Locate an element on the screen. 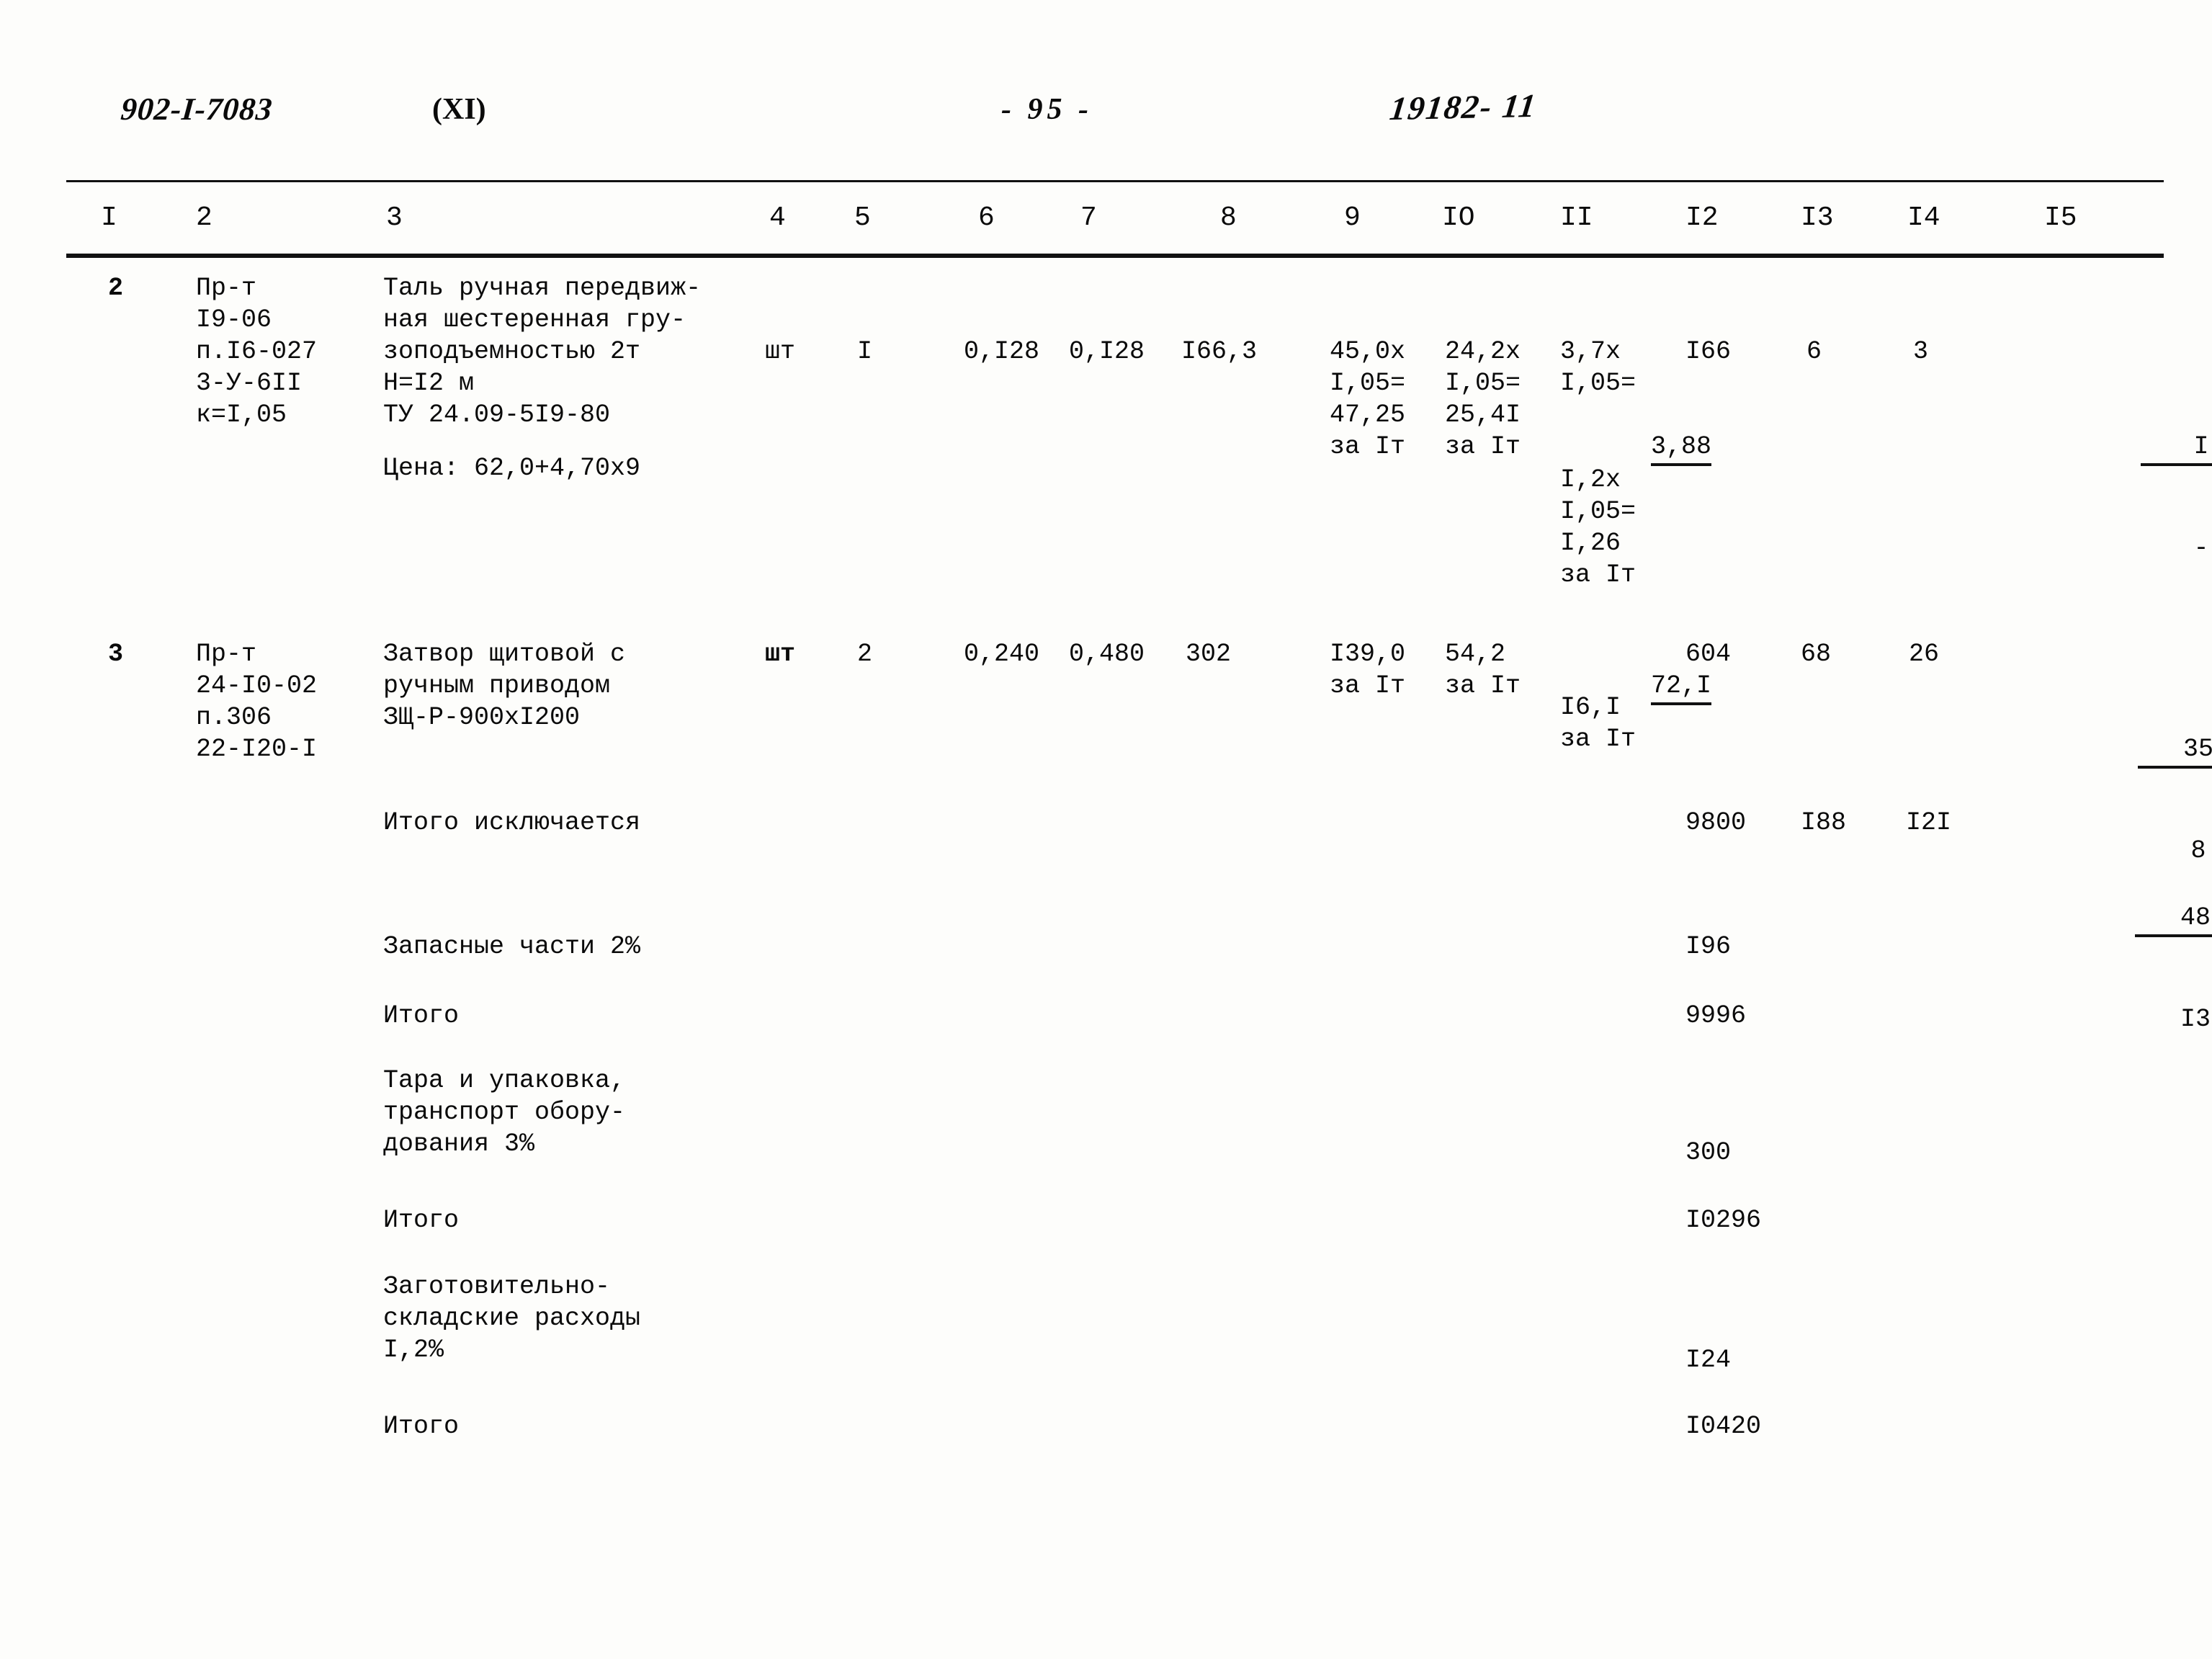 Image resolution: width=2212 pixels, height=1659 pixels. table-row-num: 2 is located at coordinates (116, 288).